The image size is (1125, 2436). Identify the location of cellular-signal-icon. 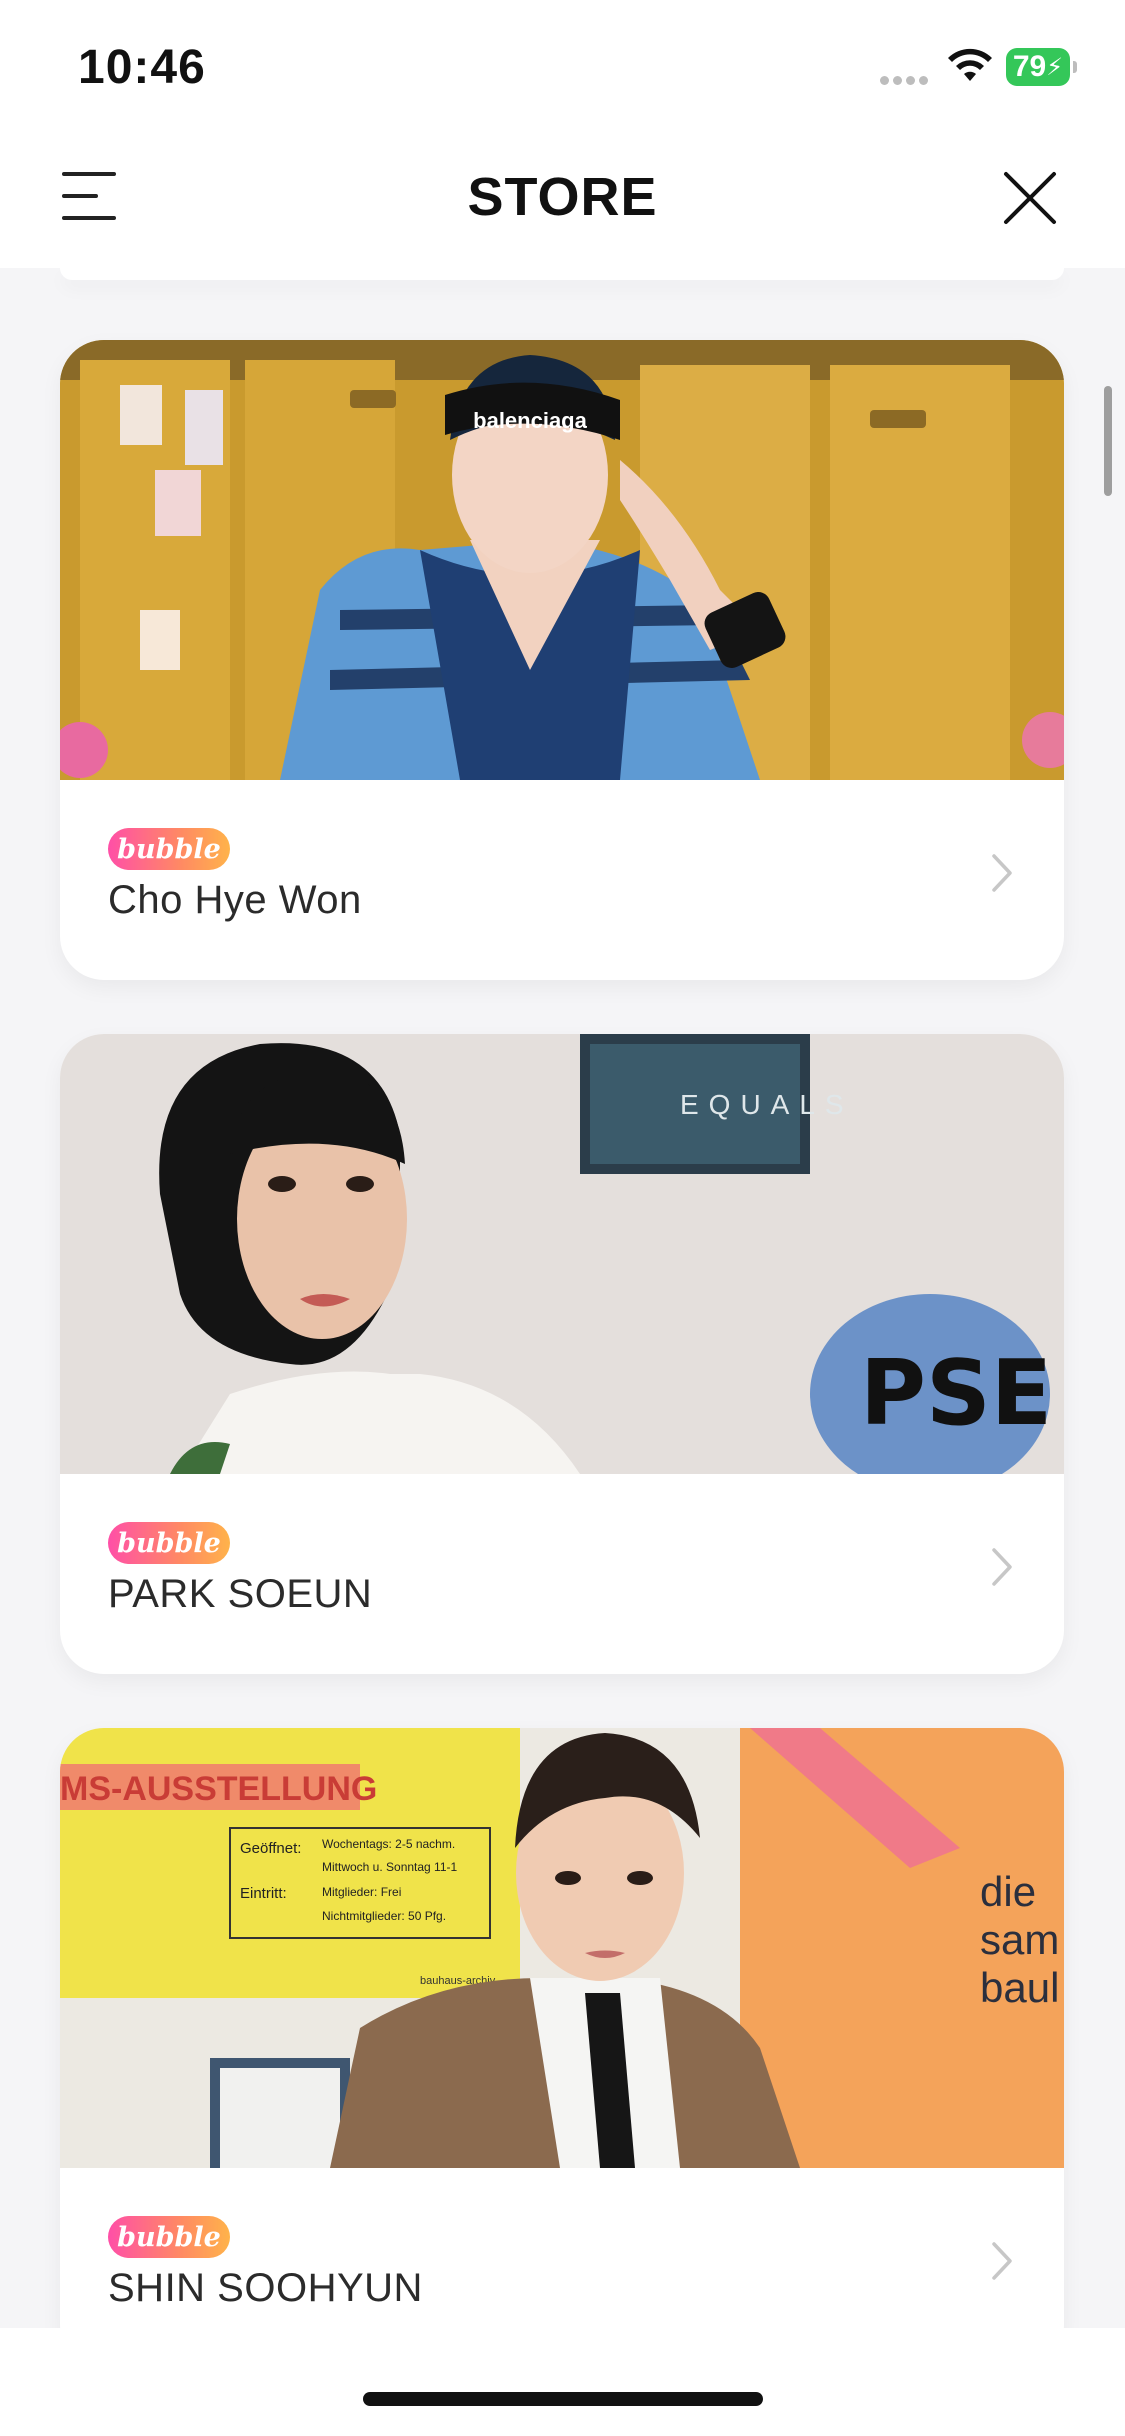
(906, 78).